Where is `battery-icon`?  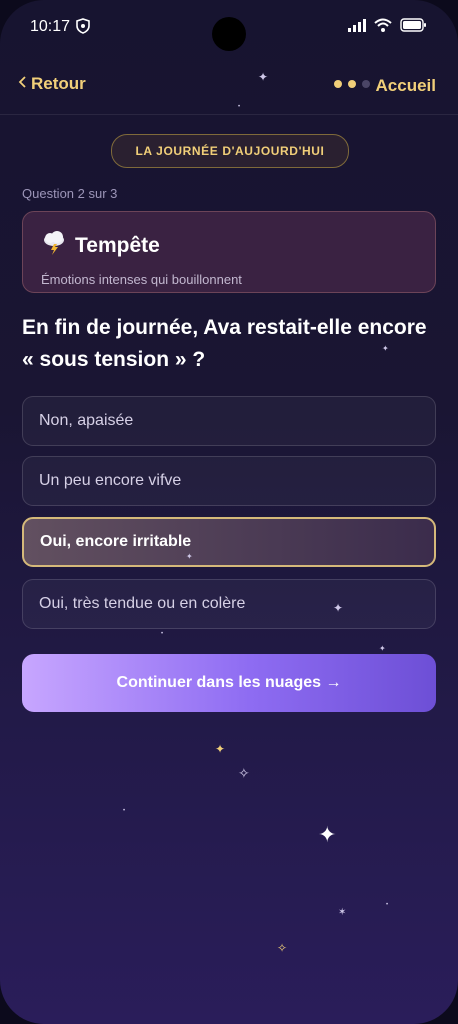
battery-icon is located at coordinates (414, 27).